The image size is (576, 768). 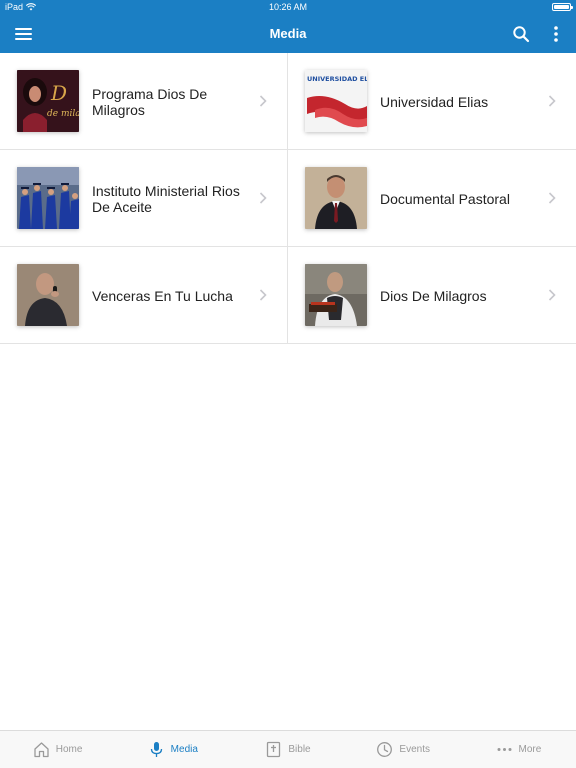 What do you see at coordinates (336, 198) in the screenshot?
I see `pastor-portrait-thumbnail` at bounding box center [336, 198].